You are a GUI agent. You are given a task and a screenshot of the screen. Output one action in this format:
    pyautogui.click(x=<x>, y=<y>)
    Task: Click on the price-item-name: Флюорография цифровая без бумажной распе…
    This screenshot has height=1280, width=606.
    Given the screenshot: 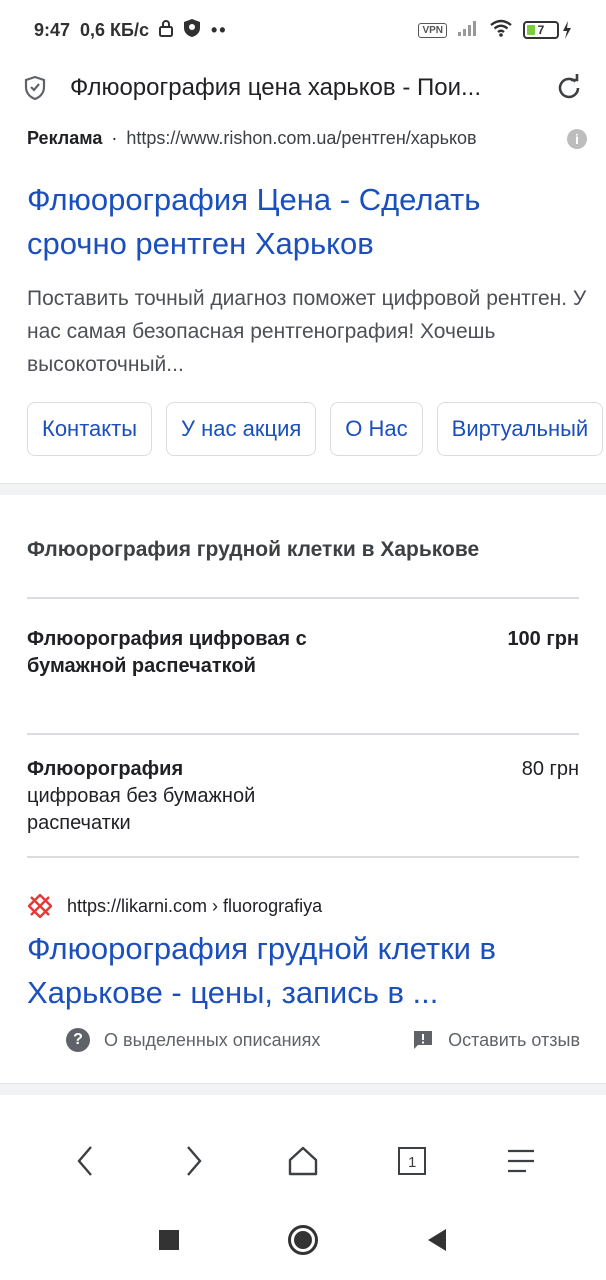 What is the action you would take?
    pyautogui.click(x=177, y=796)
    